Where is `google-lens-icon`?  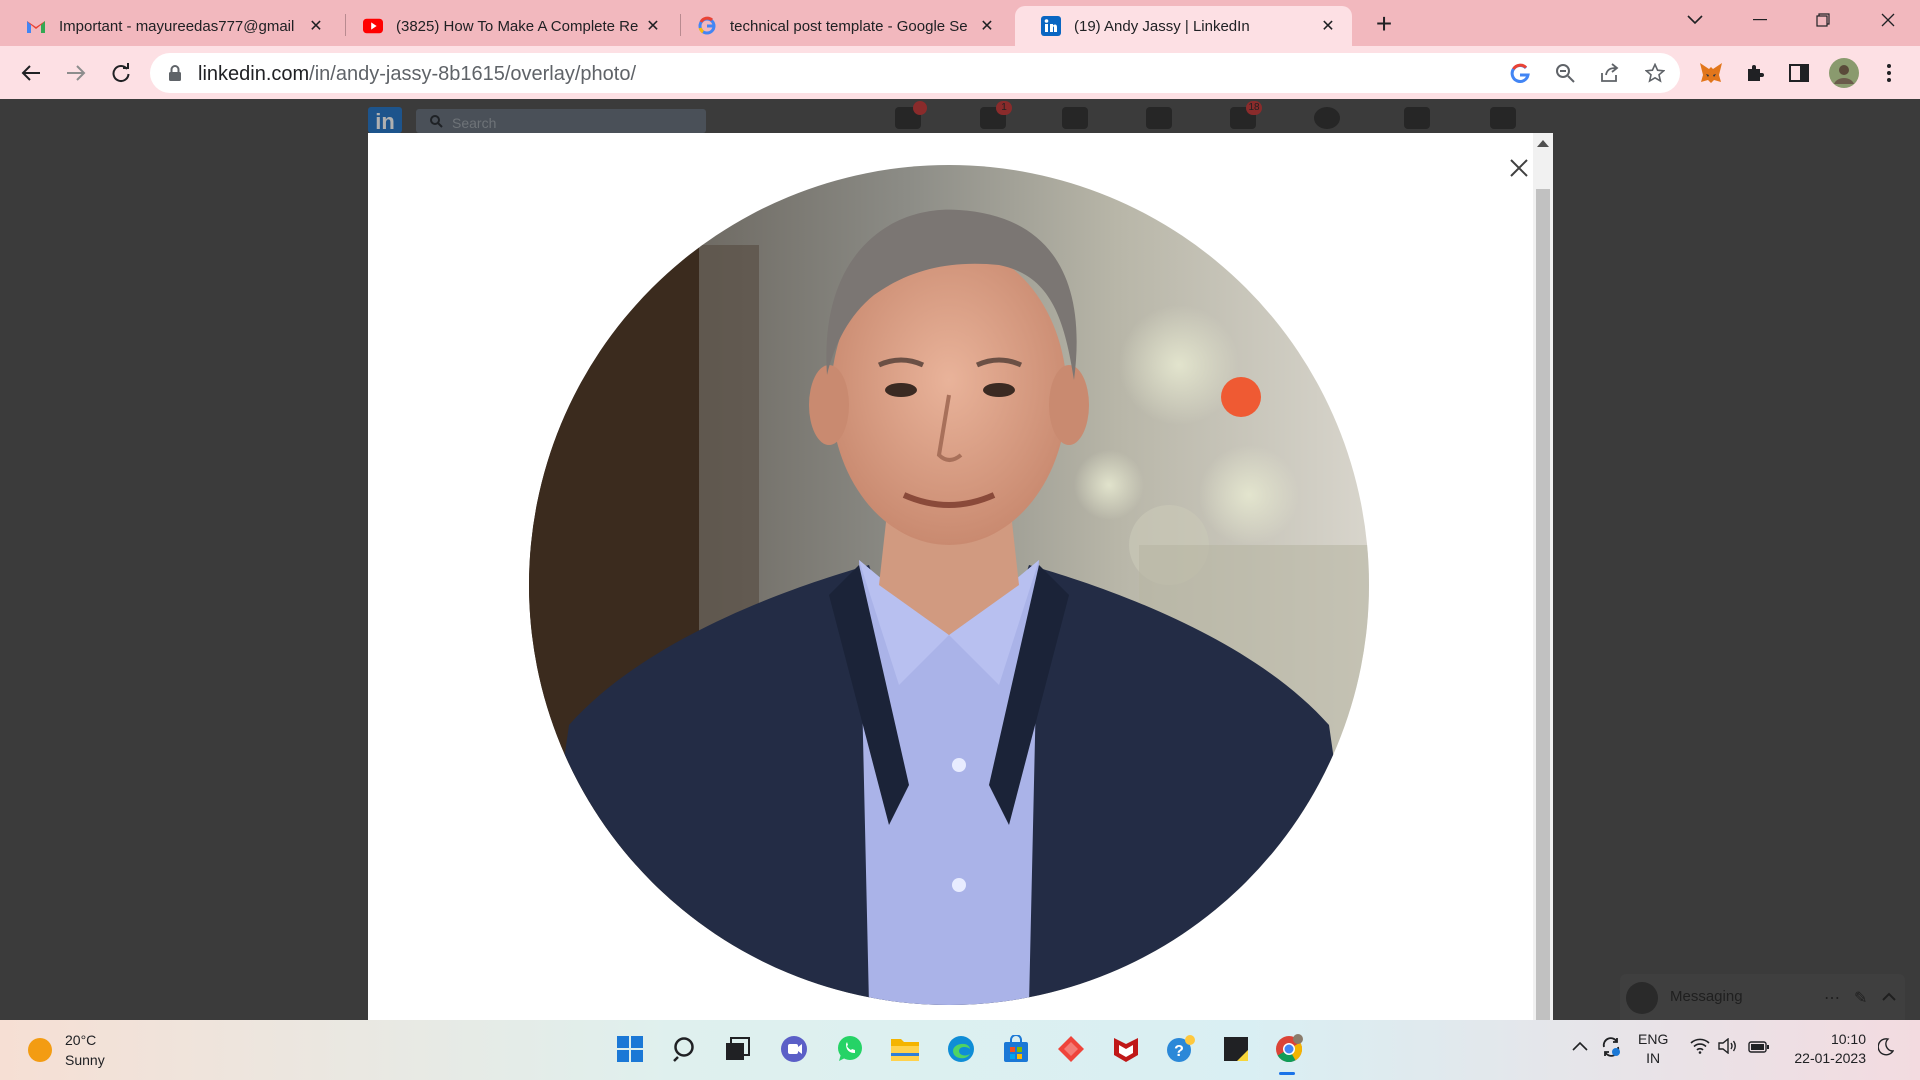
google-lens-icon is located at coordinates (1520, 73).